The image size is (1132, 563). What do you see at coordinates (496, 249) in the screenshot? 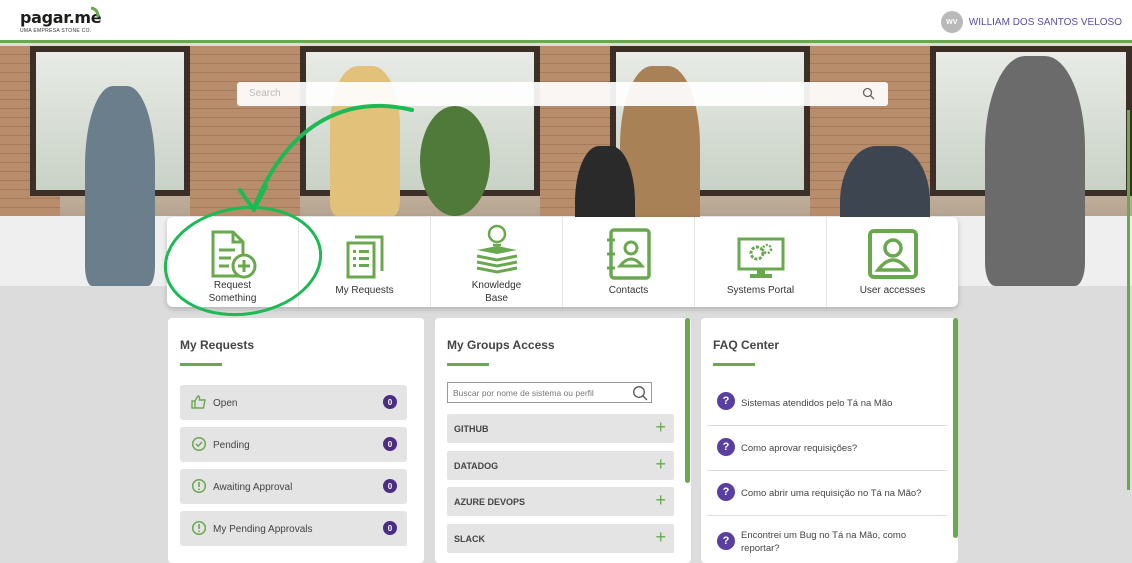
I see `books-lightbulb-icon` at bounding box center [496, 249].